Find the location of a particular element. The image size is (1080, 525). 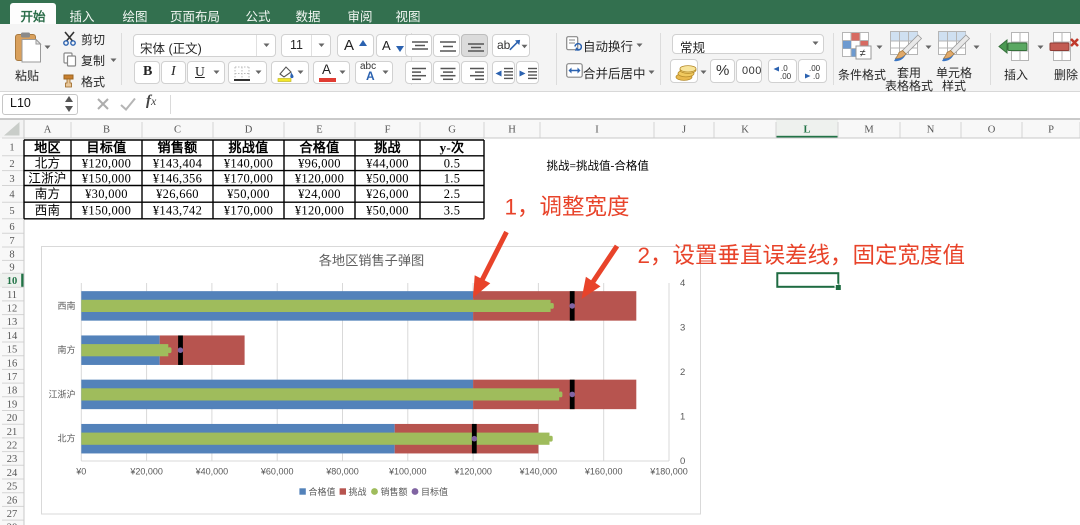

svg-text: 7 is located at coordinates (11, 241).